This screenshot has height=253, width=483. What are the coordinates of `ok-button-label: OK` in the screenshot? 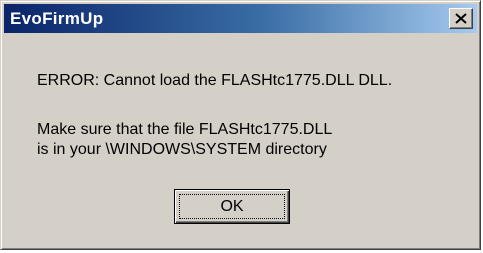 It's located at (232, 206).